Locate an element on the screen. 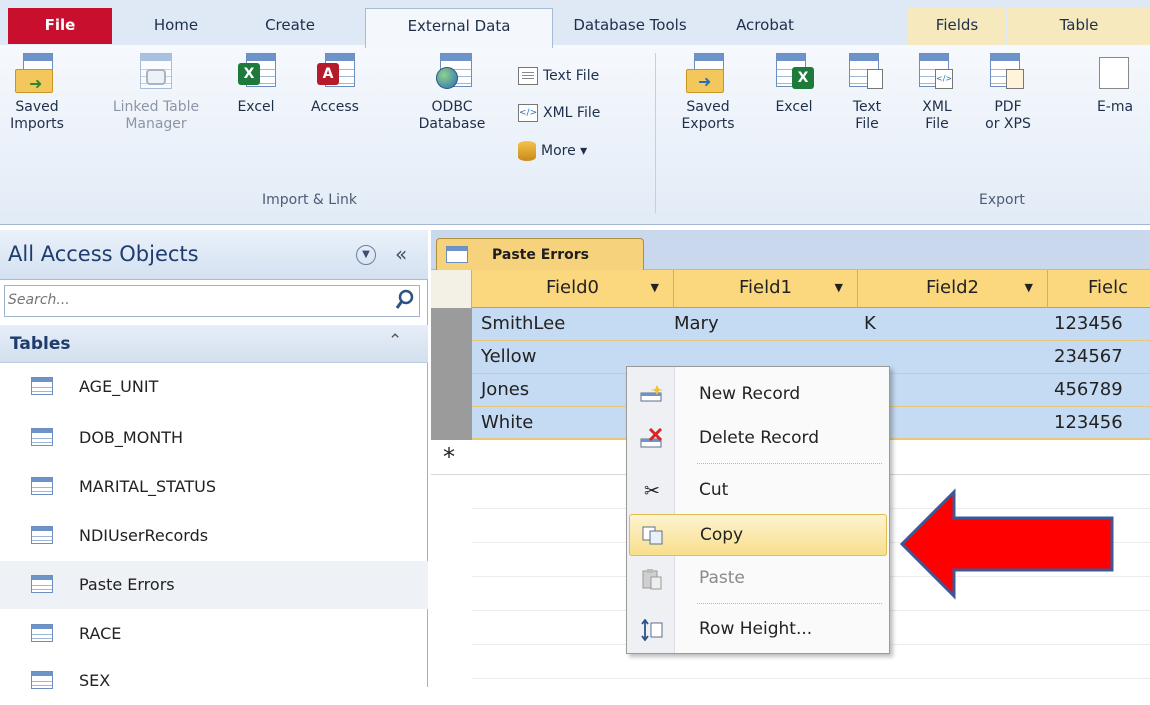 This screenshot has height=705, width=1150. table-cell: SmithLee is located at coordinates (523, 324).